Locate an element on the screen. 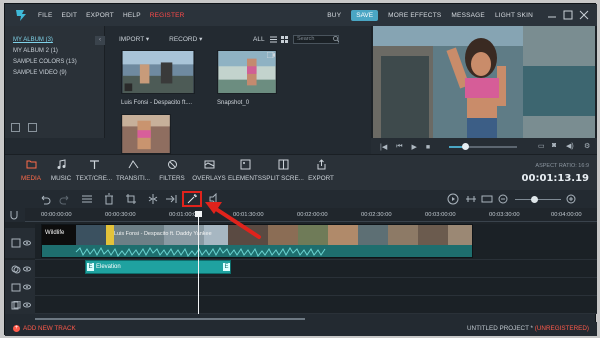 This screenshot has height=338, width=600. marker-icon is located at coordinates (471, 199).